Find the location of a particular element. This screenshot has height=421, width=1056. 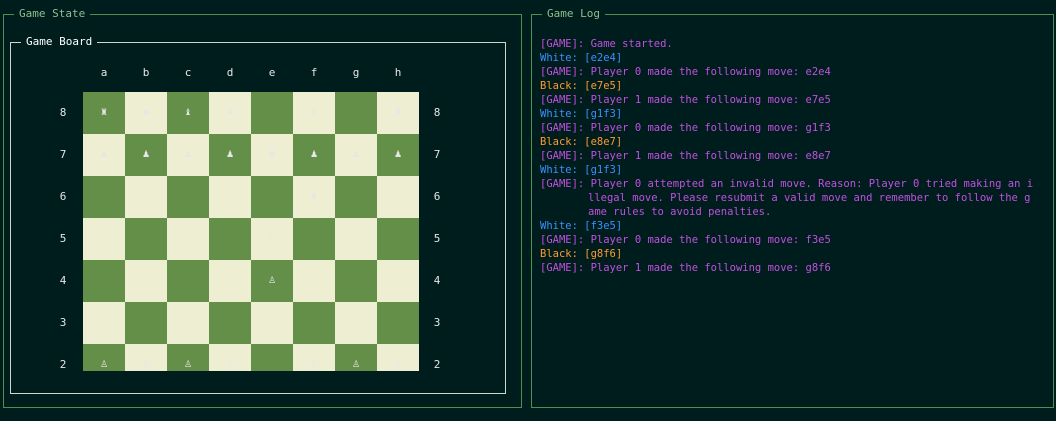

square-e8 is located at coordinates (272, 113).